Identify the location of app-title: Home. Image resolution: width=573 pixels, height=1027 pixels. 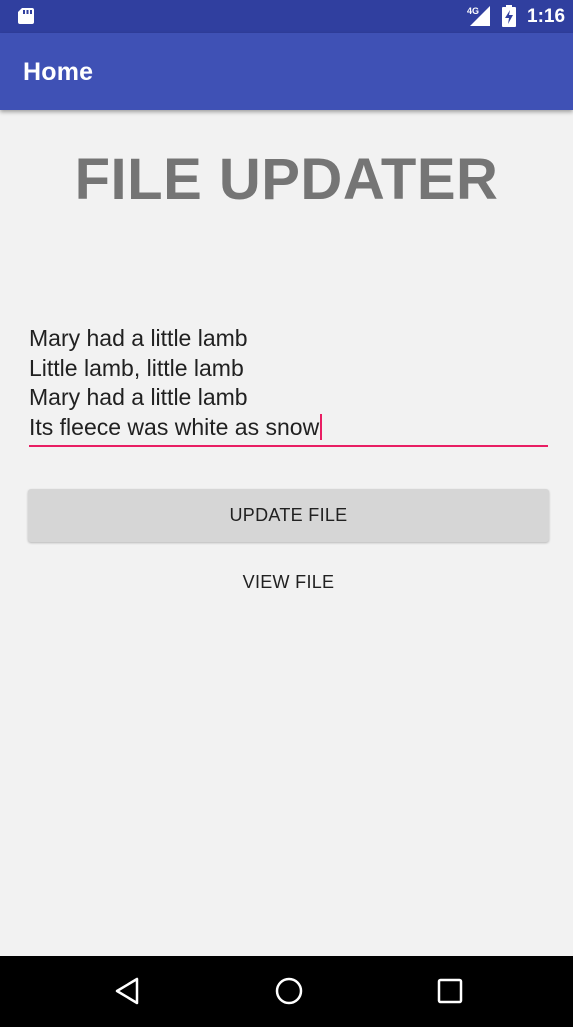
(58, 72).